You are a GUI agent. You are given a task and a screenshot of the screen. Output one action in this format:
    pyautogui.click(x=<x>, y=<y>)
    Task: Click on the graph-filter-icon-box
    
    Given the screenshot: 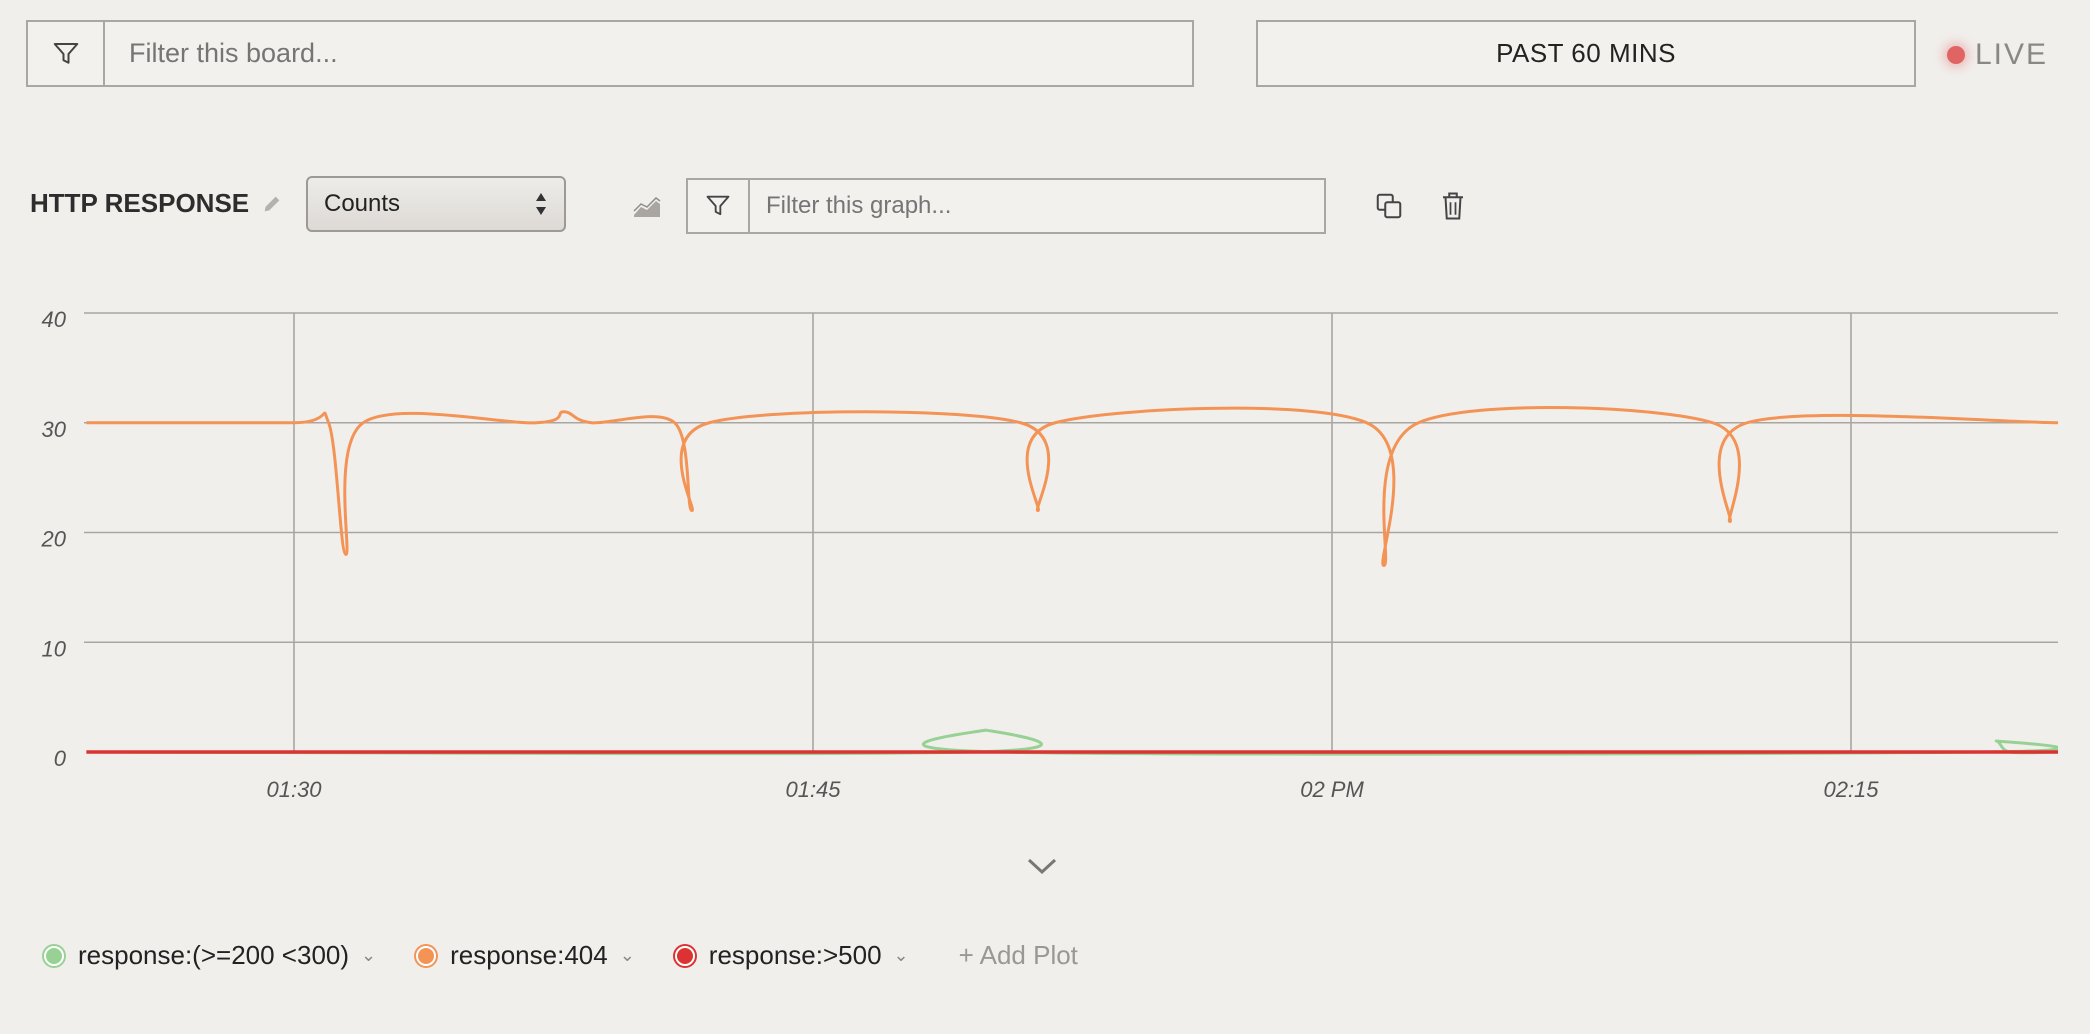 What is the action you would take?
    pyautogui.click(x=719, y=206)
    